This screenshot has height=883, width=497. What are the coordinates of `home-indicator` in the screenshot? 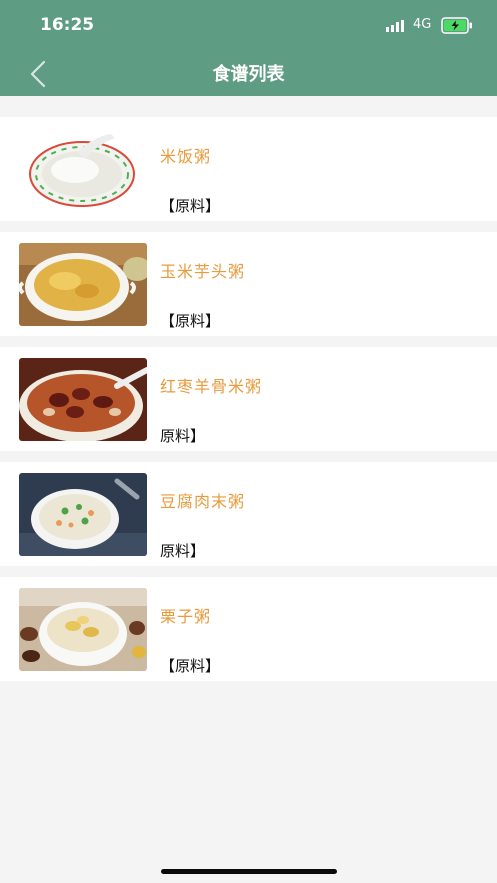 It's located at (249, 871).